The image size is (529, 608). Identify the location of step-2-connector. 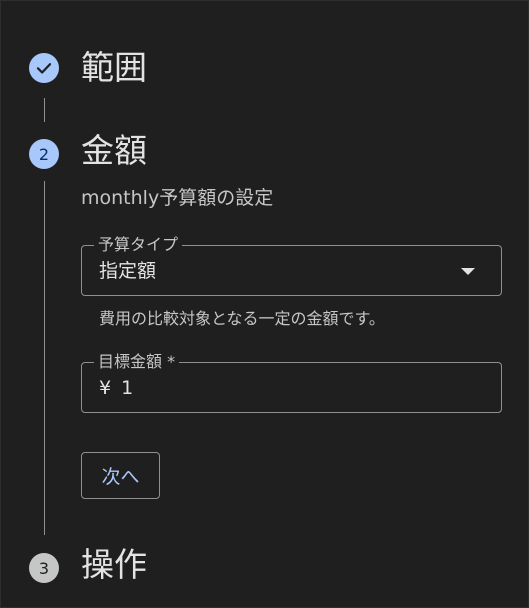
(44, 358).